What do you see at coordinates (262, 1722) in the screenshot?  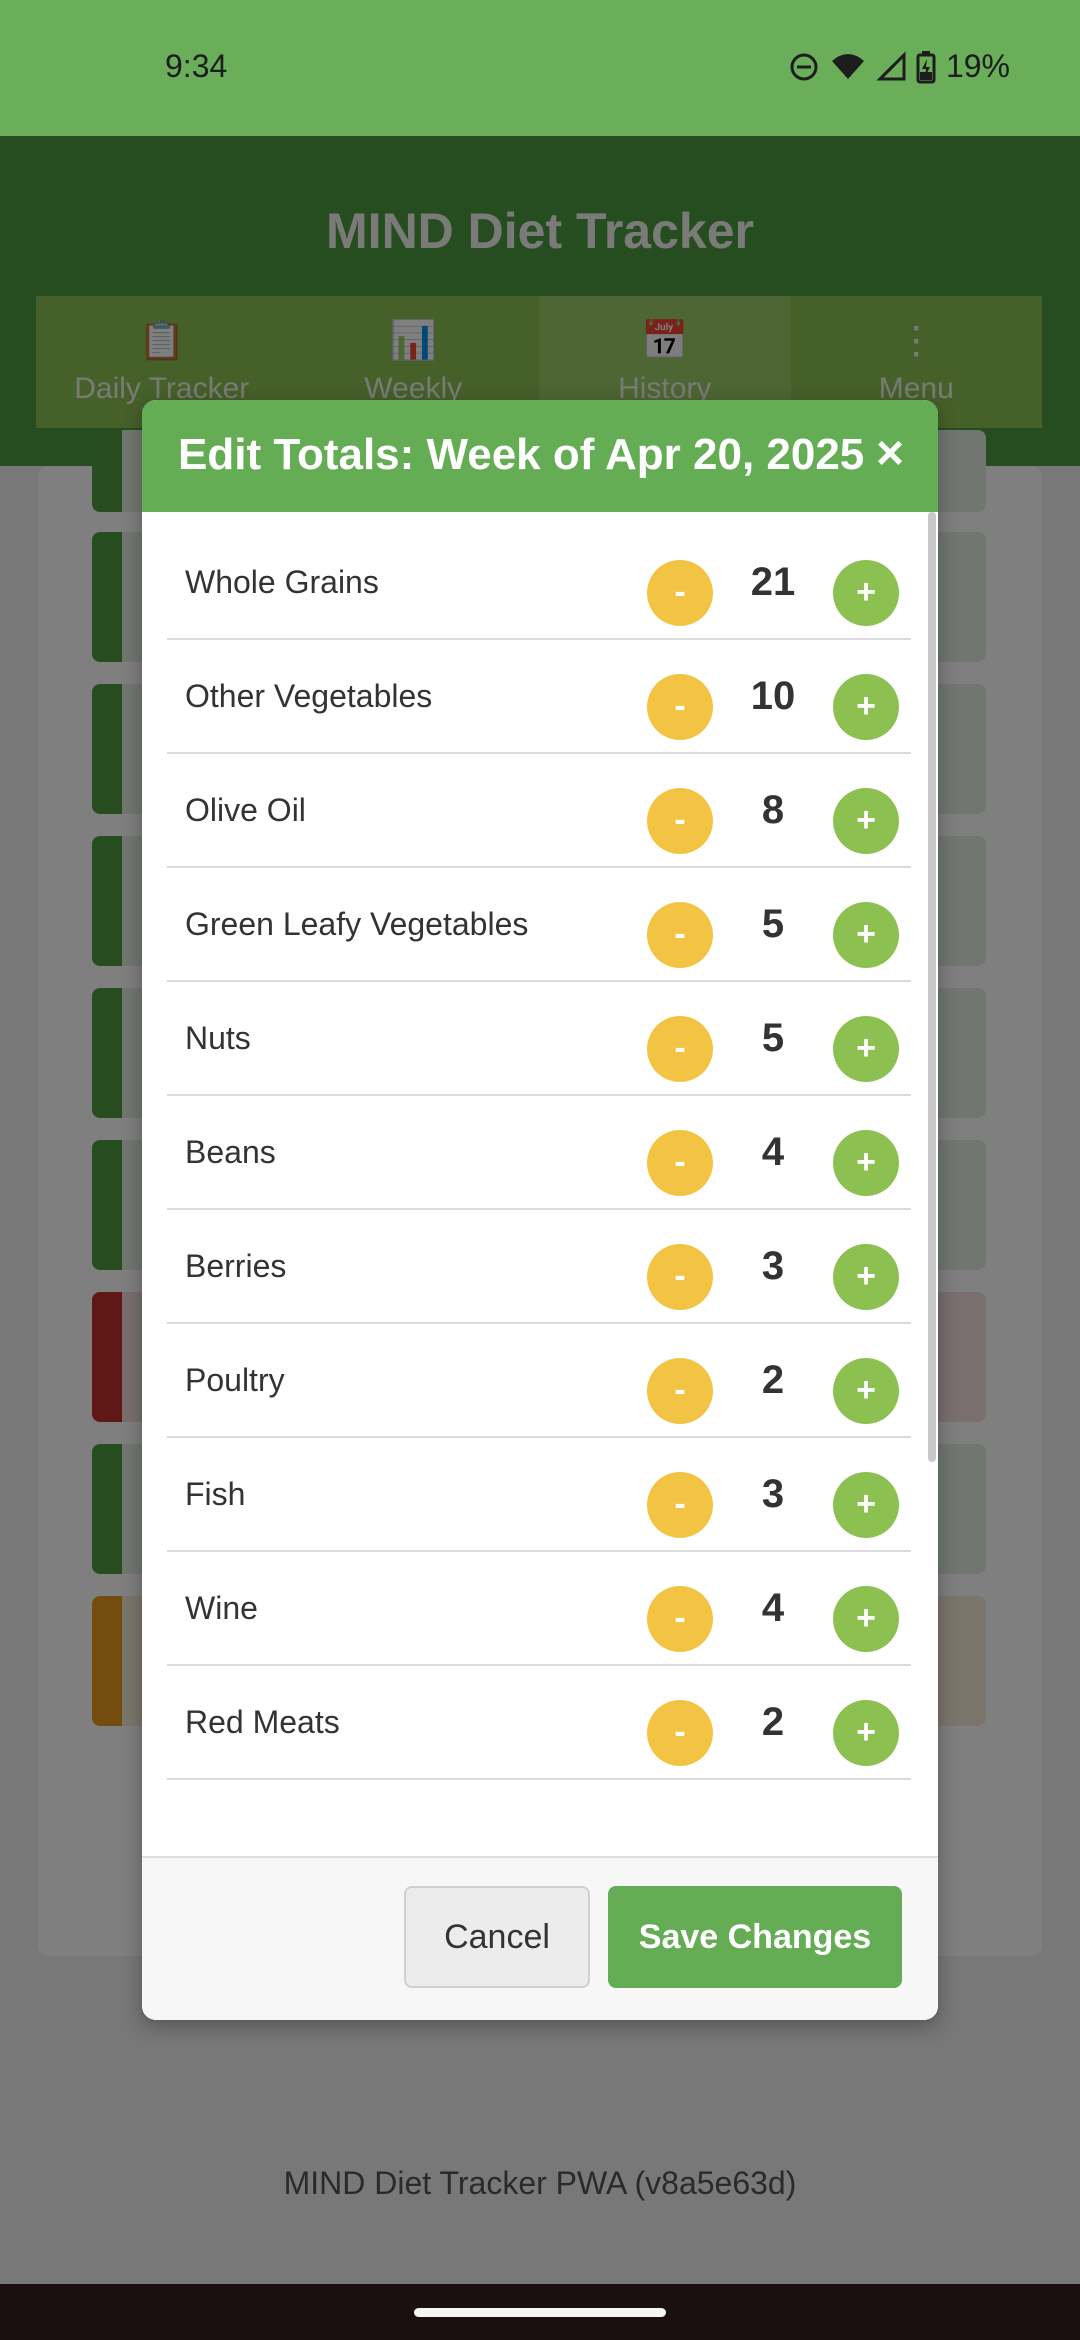 I see `food-item-name: Red Meats` at bounding box center [262, 1722].